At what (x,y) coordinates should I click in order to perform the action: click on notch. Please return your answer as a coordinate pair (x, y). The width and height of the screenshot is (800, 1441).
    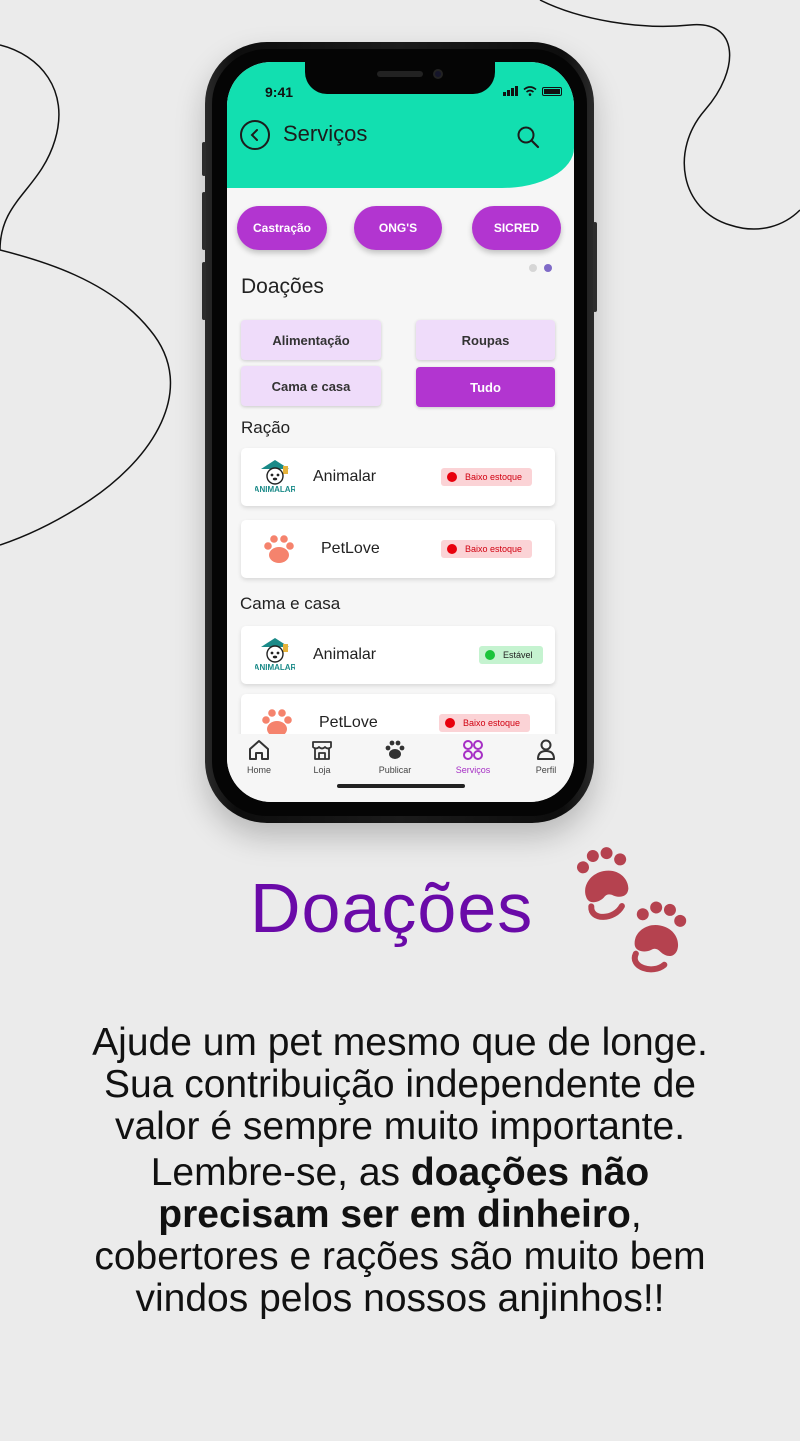
    Looking at the image, I should click on (400, 78).